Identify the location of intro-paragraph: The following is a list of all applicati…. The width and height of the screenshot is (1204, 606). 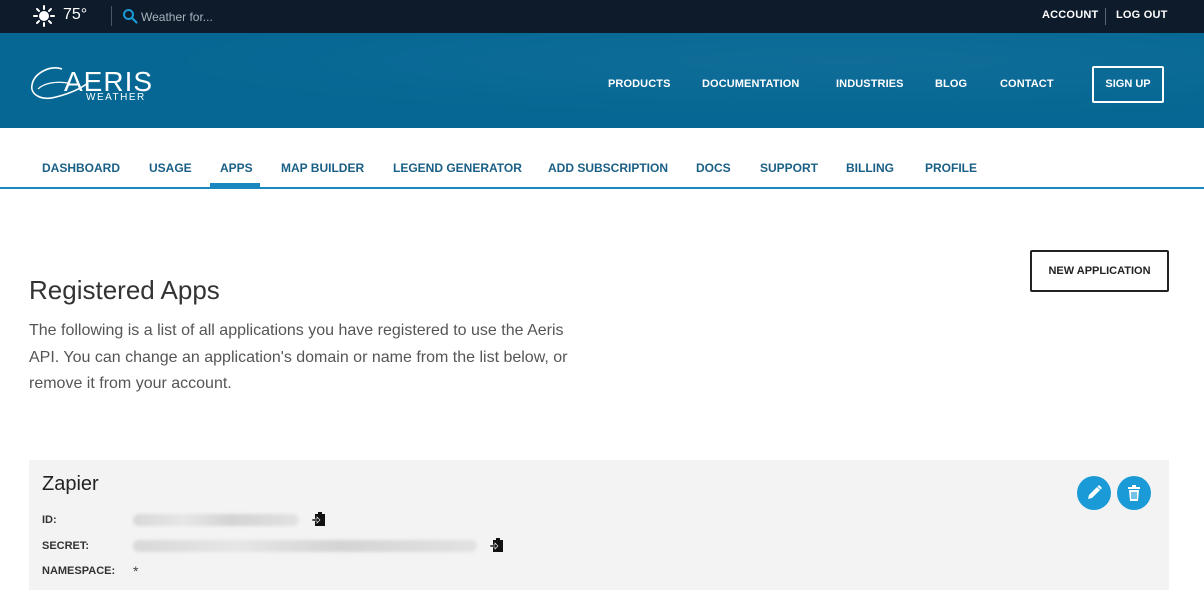
(298, 357).